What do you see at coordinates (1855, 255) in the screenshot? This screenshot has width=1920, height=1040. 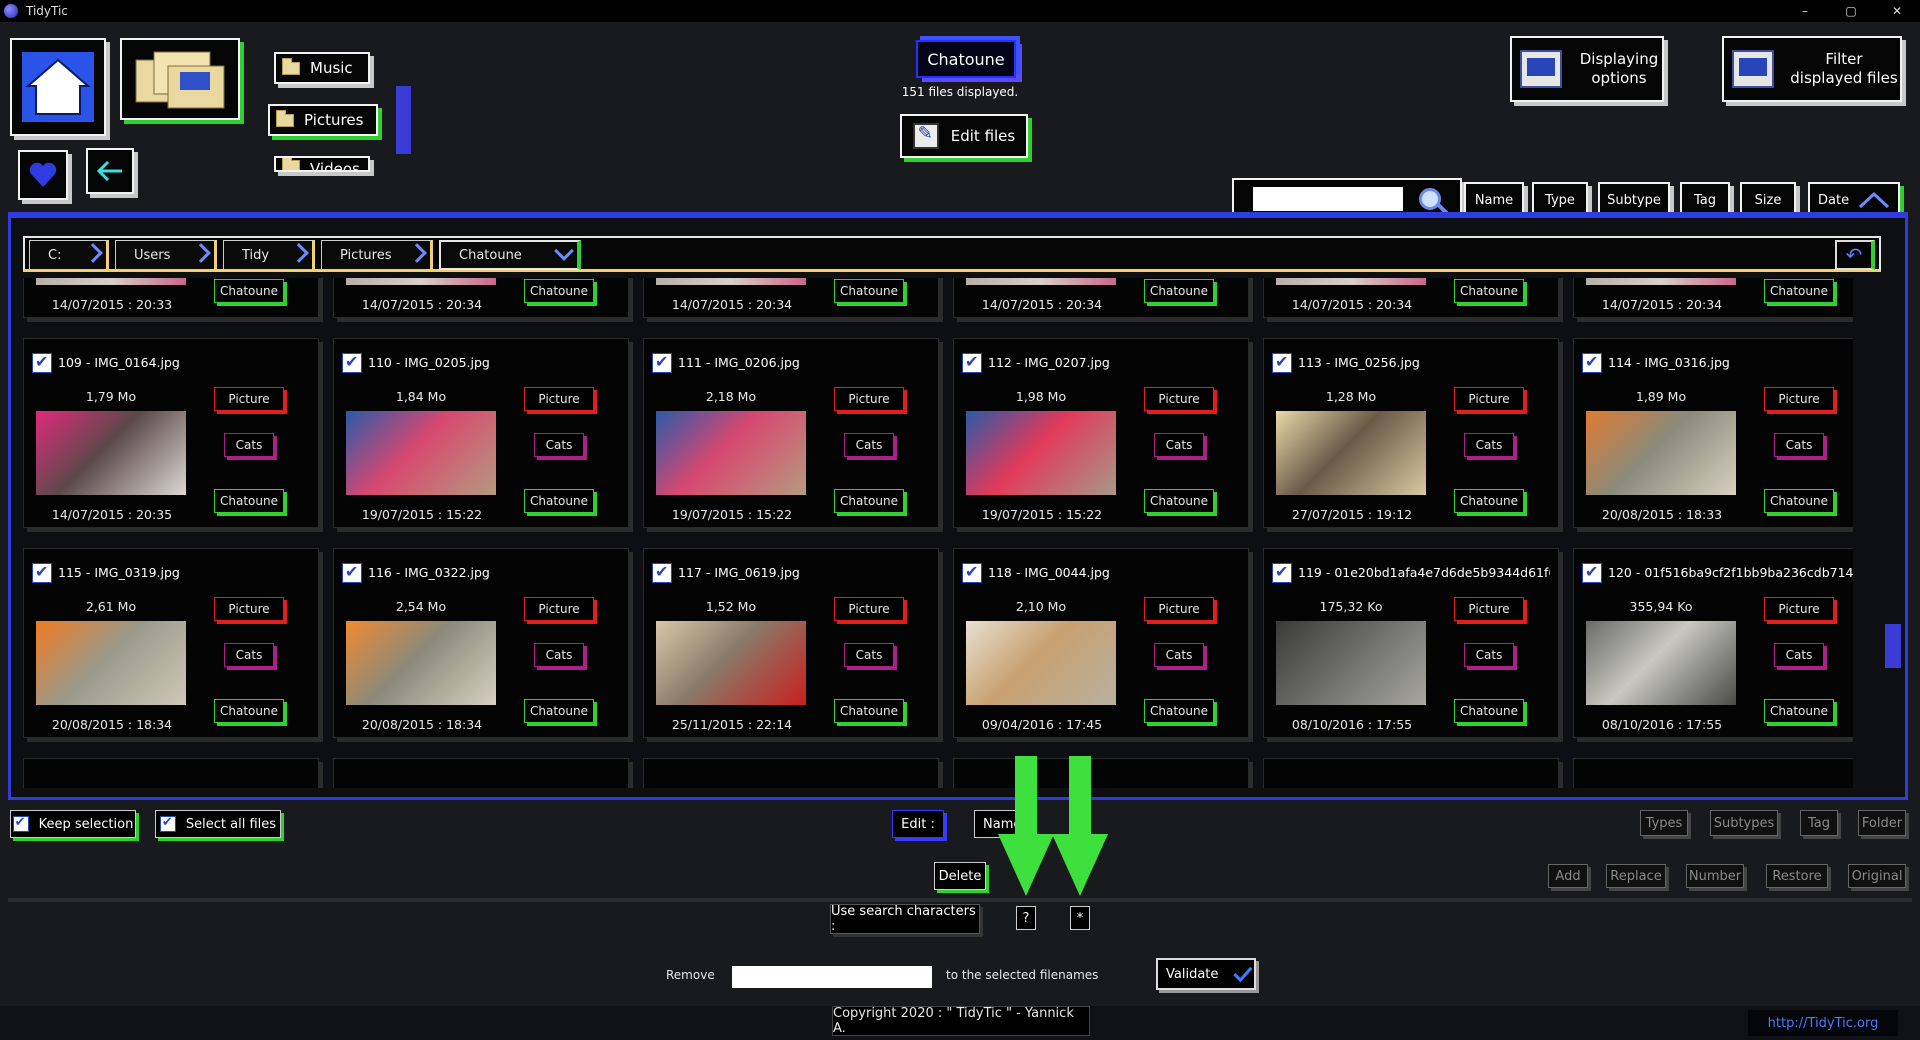 I see `refresh-button: ↶` at bounding box center [1855, 255].